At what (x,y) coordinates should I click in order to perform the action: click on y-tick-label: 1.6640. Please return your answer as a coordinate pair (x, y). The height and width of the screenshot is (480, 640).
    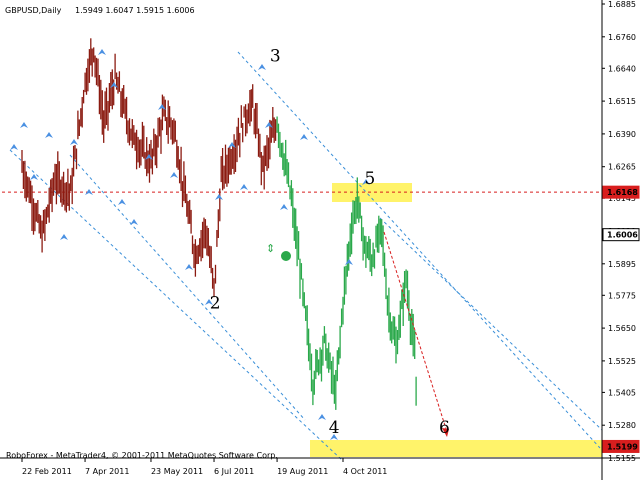
    Looking at the image, I should click on (622, 68).